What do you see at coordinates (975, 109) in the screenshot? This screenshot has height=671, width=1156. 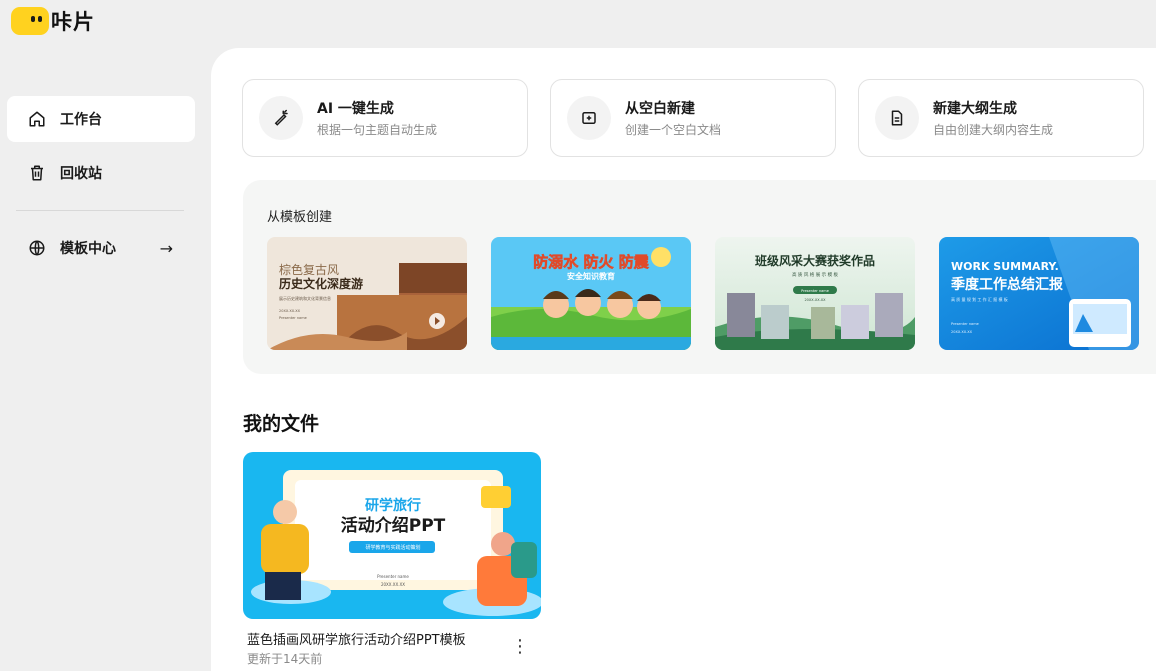 I see `action-title: 新建大纲生成` at bounding box center [975, 109].